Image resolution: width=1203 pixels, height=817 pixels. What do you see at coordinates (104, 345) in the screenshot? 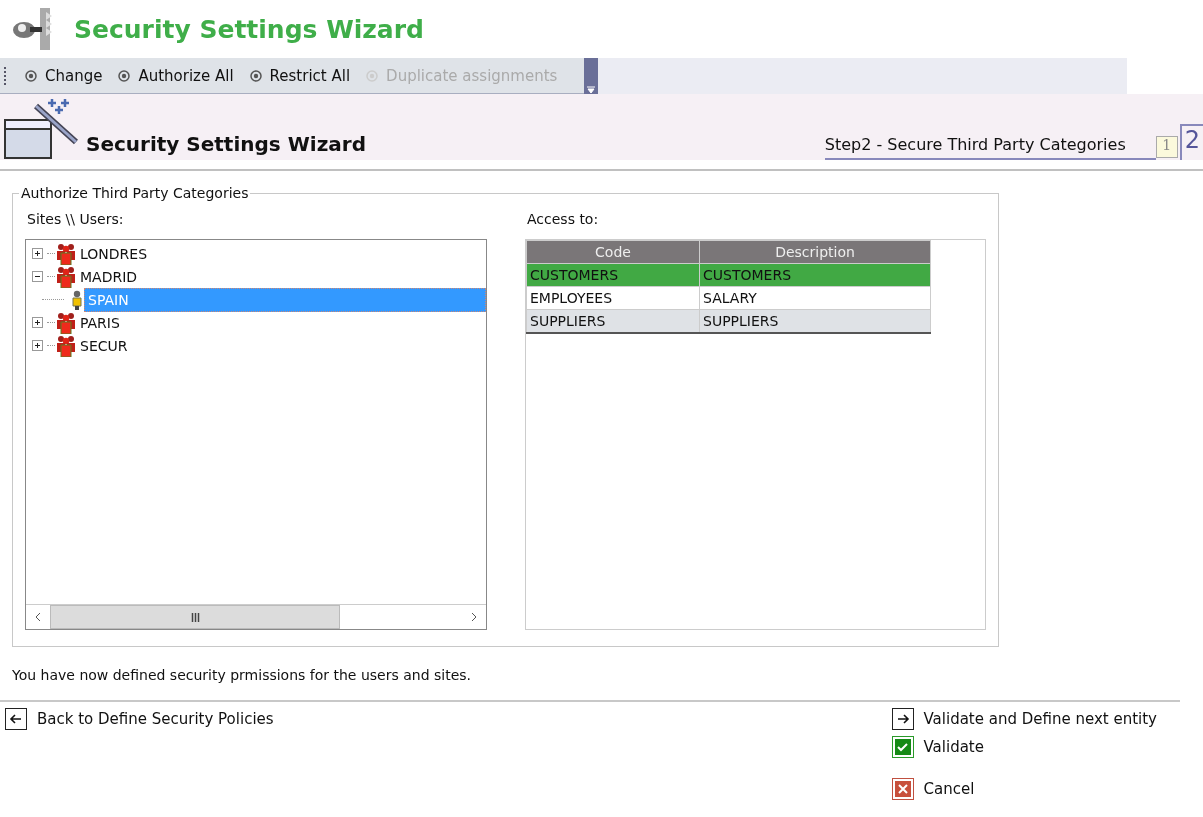
I see `tree-item: SECUR` at bounding box center [104, 345].